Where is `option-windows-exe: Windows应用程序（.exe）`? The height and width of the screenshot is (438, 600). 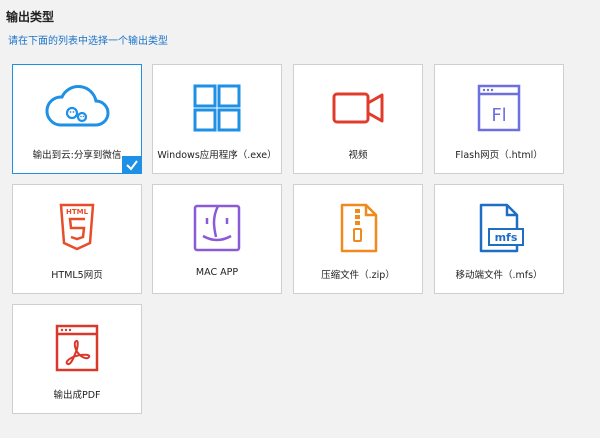
option-windows-exe: Windows应用程序（.exe） is located at coordinates (217, 119).